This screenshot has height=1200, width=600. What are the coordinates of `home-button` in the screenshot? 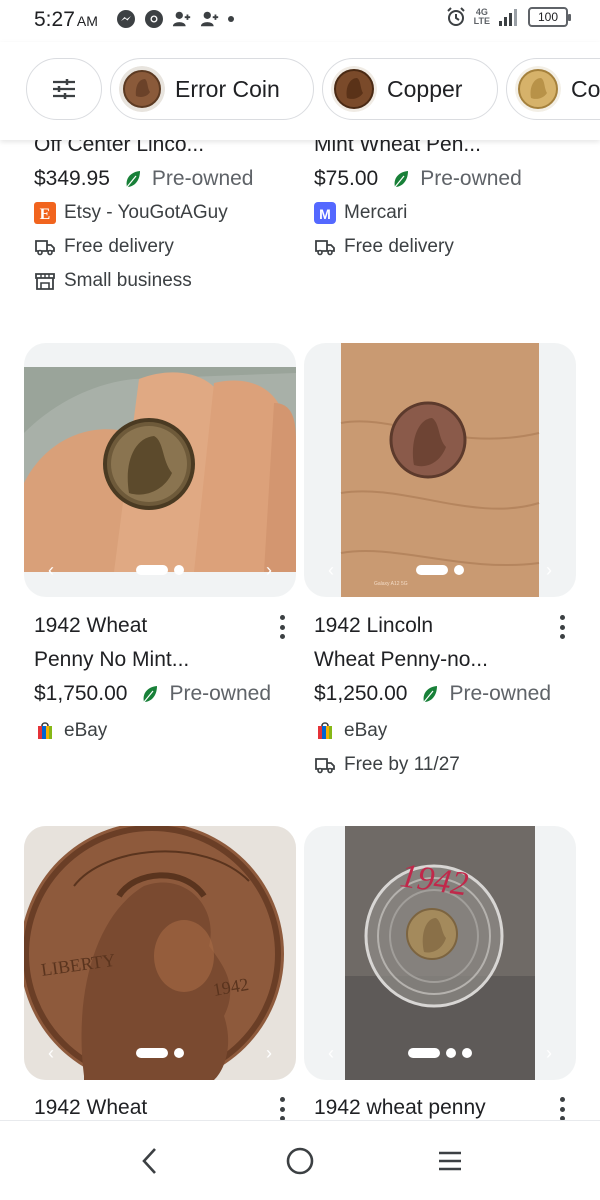 It's located at (300, 1161).